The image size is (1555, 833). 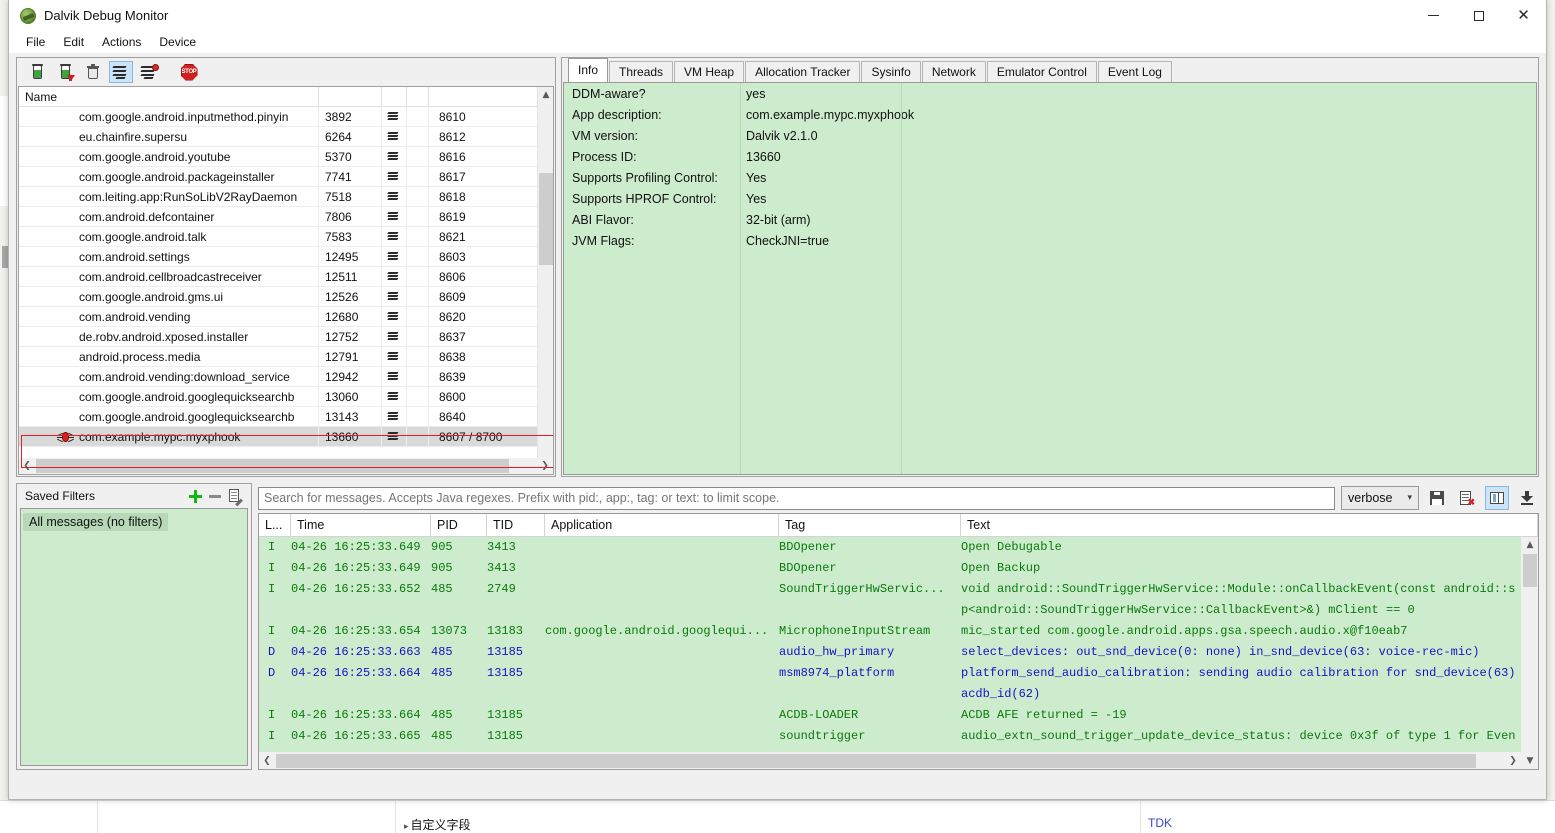 What do you see at coordinates (93, 72) in the screenshot?
I see `halt-vm-button` at bounding box center [93, 72].